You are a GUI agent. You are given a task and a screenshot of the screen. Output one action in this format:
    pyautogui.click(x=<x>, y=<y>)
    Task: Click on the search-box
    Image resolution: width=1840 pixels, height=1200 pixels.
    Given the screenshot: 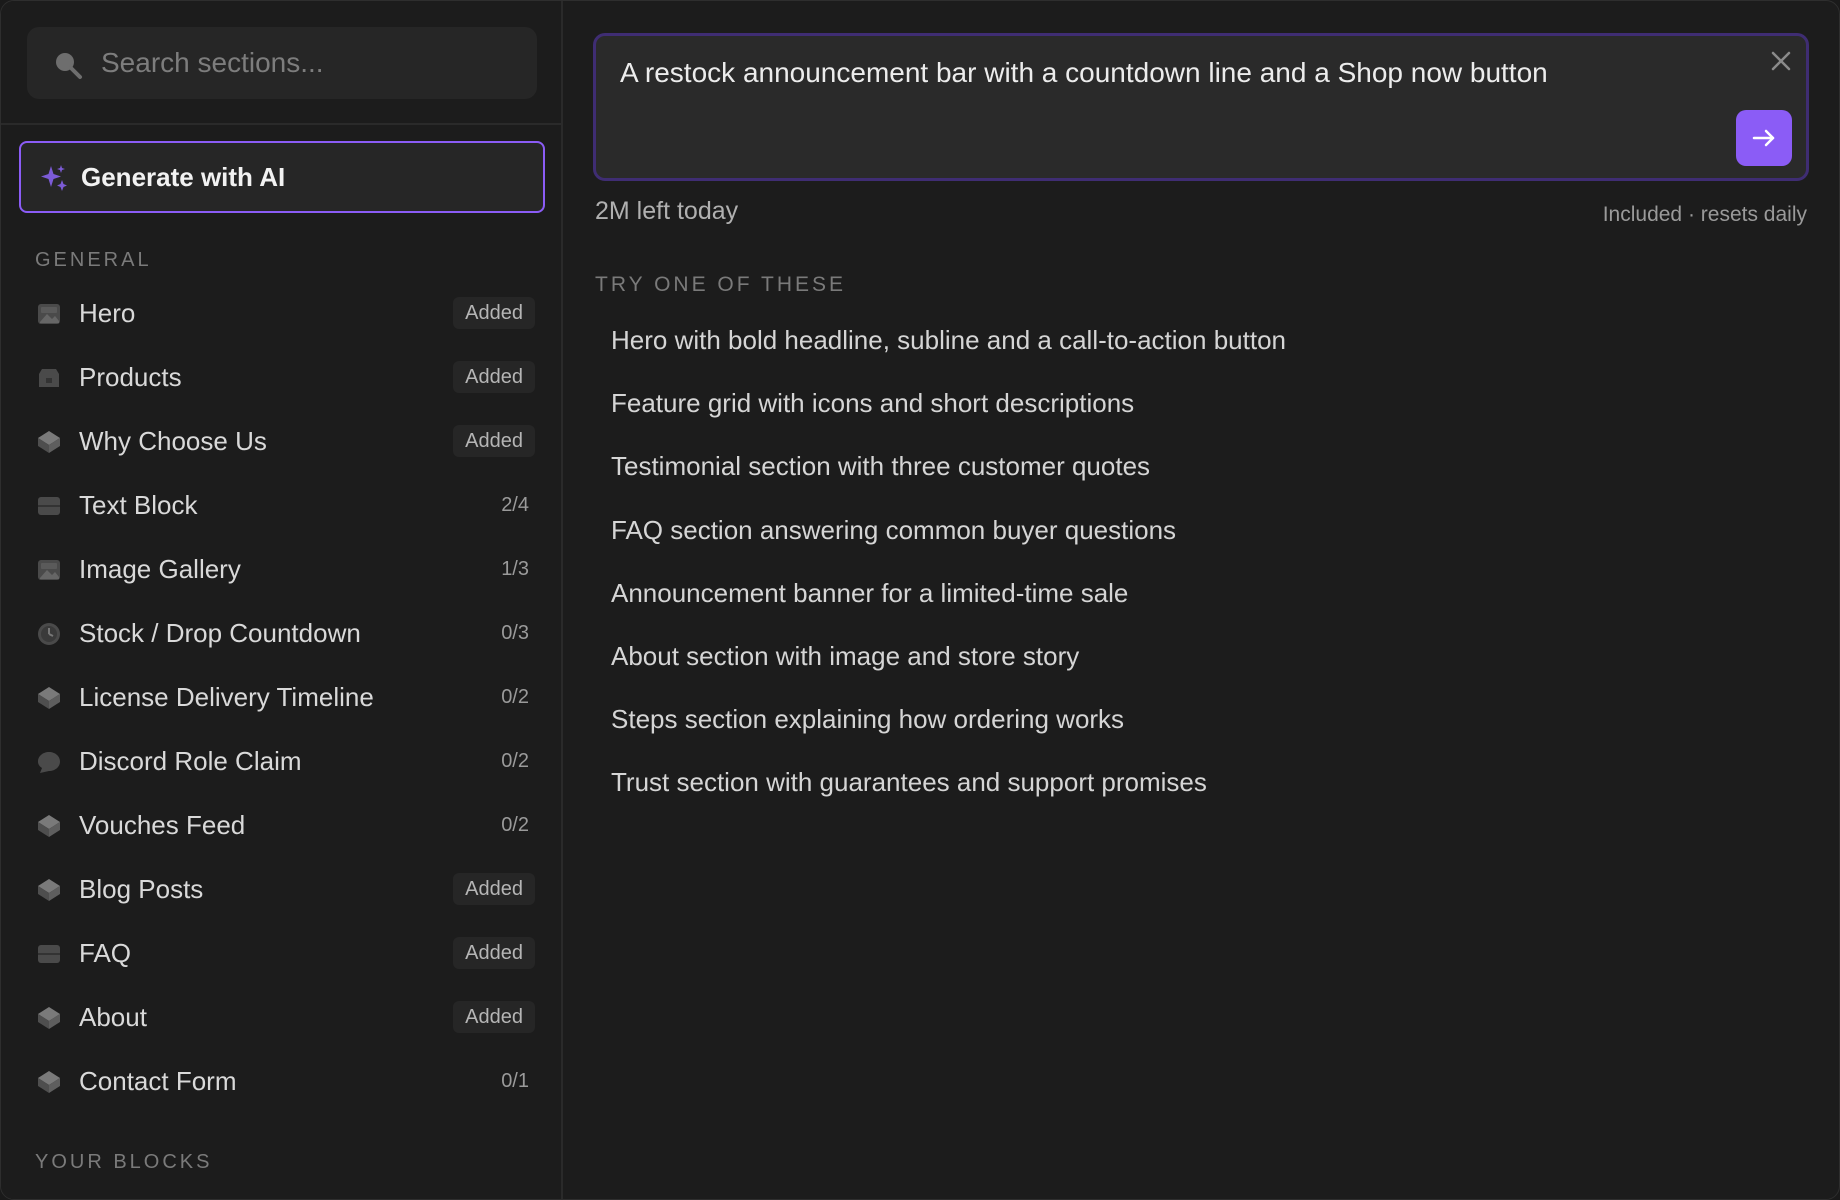 What is the action you would take?
    pyautogui.click(x=282, y=63)
    